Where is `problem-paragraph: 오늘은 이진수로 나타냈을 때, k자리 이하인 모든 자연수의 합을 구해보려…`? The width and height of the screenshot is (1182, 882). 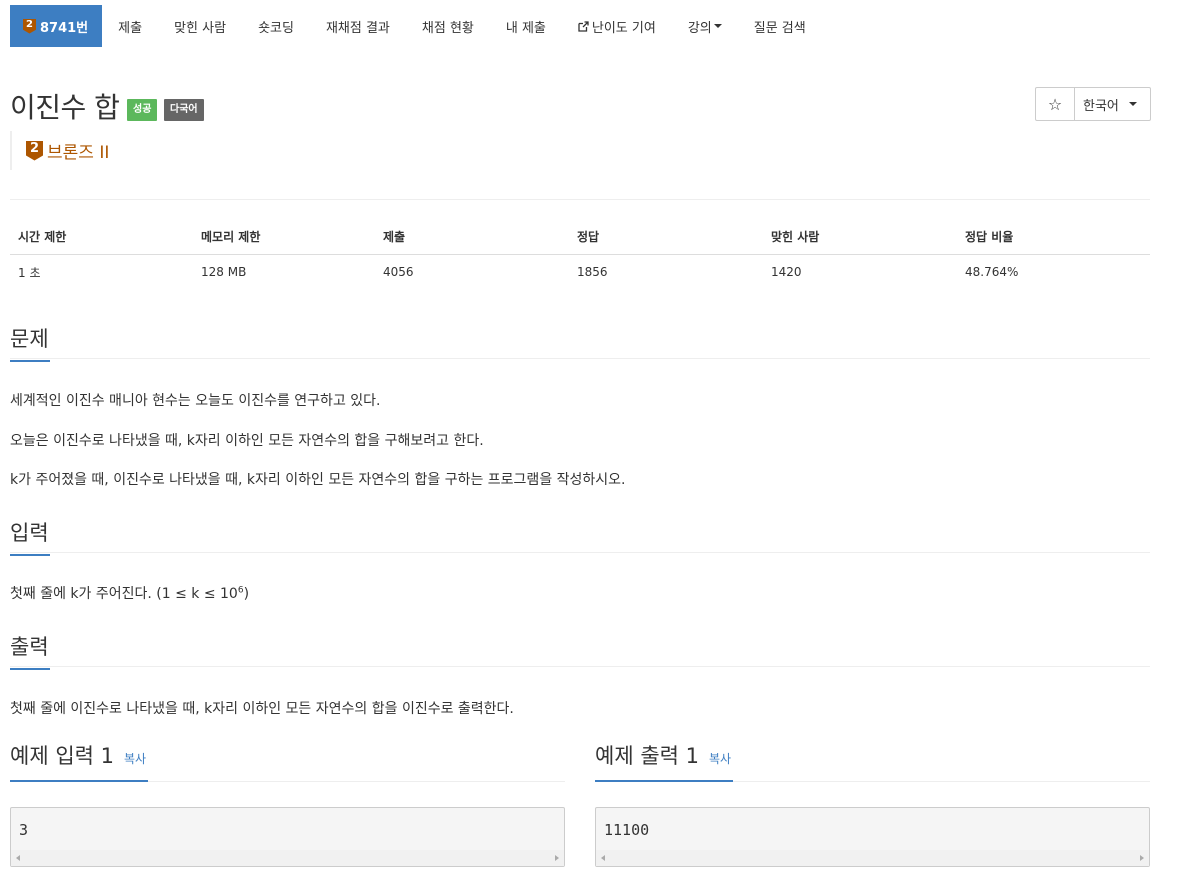
problem-paragraph: 오늘은 이진수로 나타냈을 때, k자리 이하인 모든 자연수의 합을 구해보려… is located at coordinates (247, 441).